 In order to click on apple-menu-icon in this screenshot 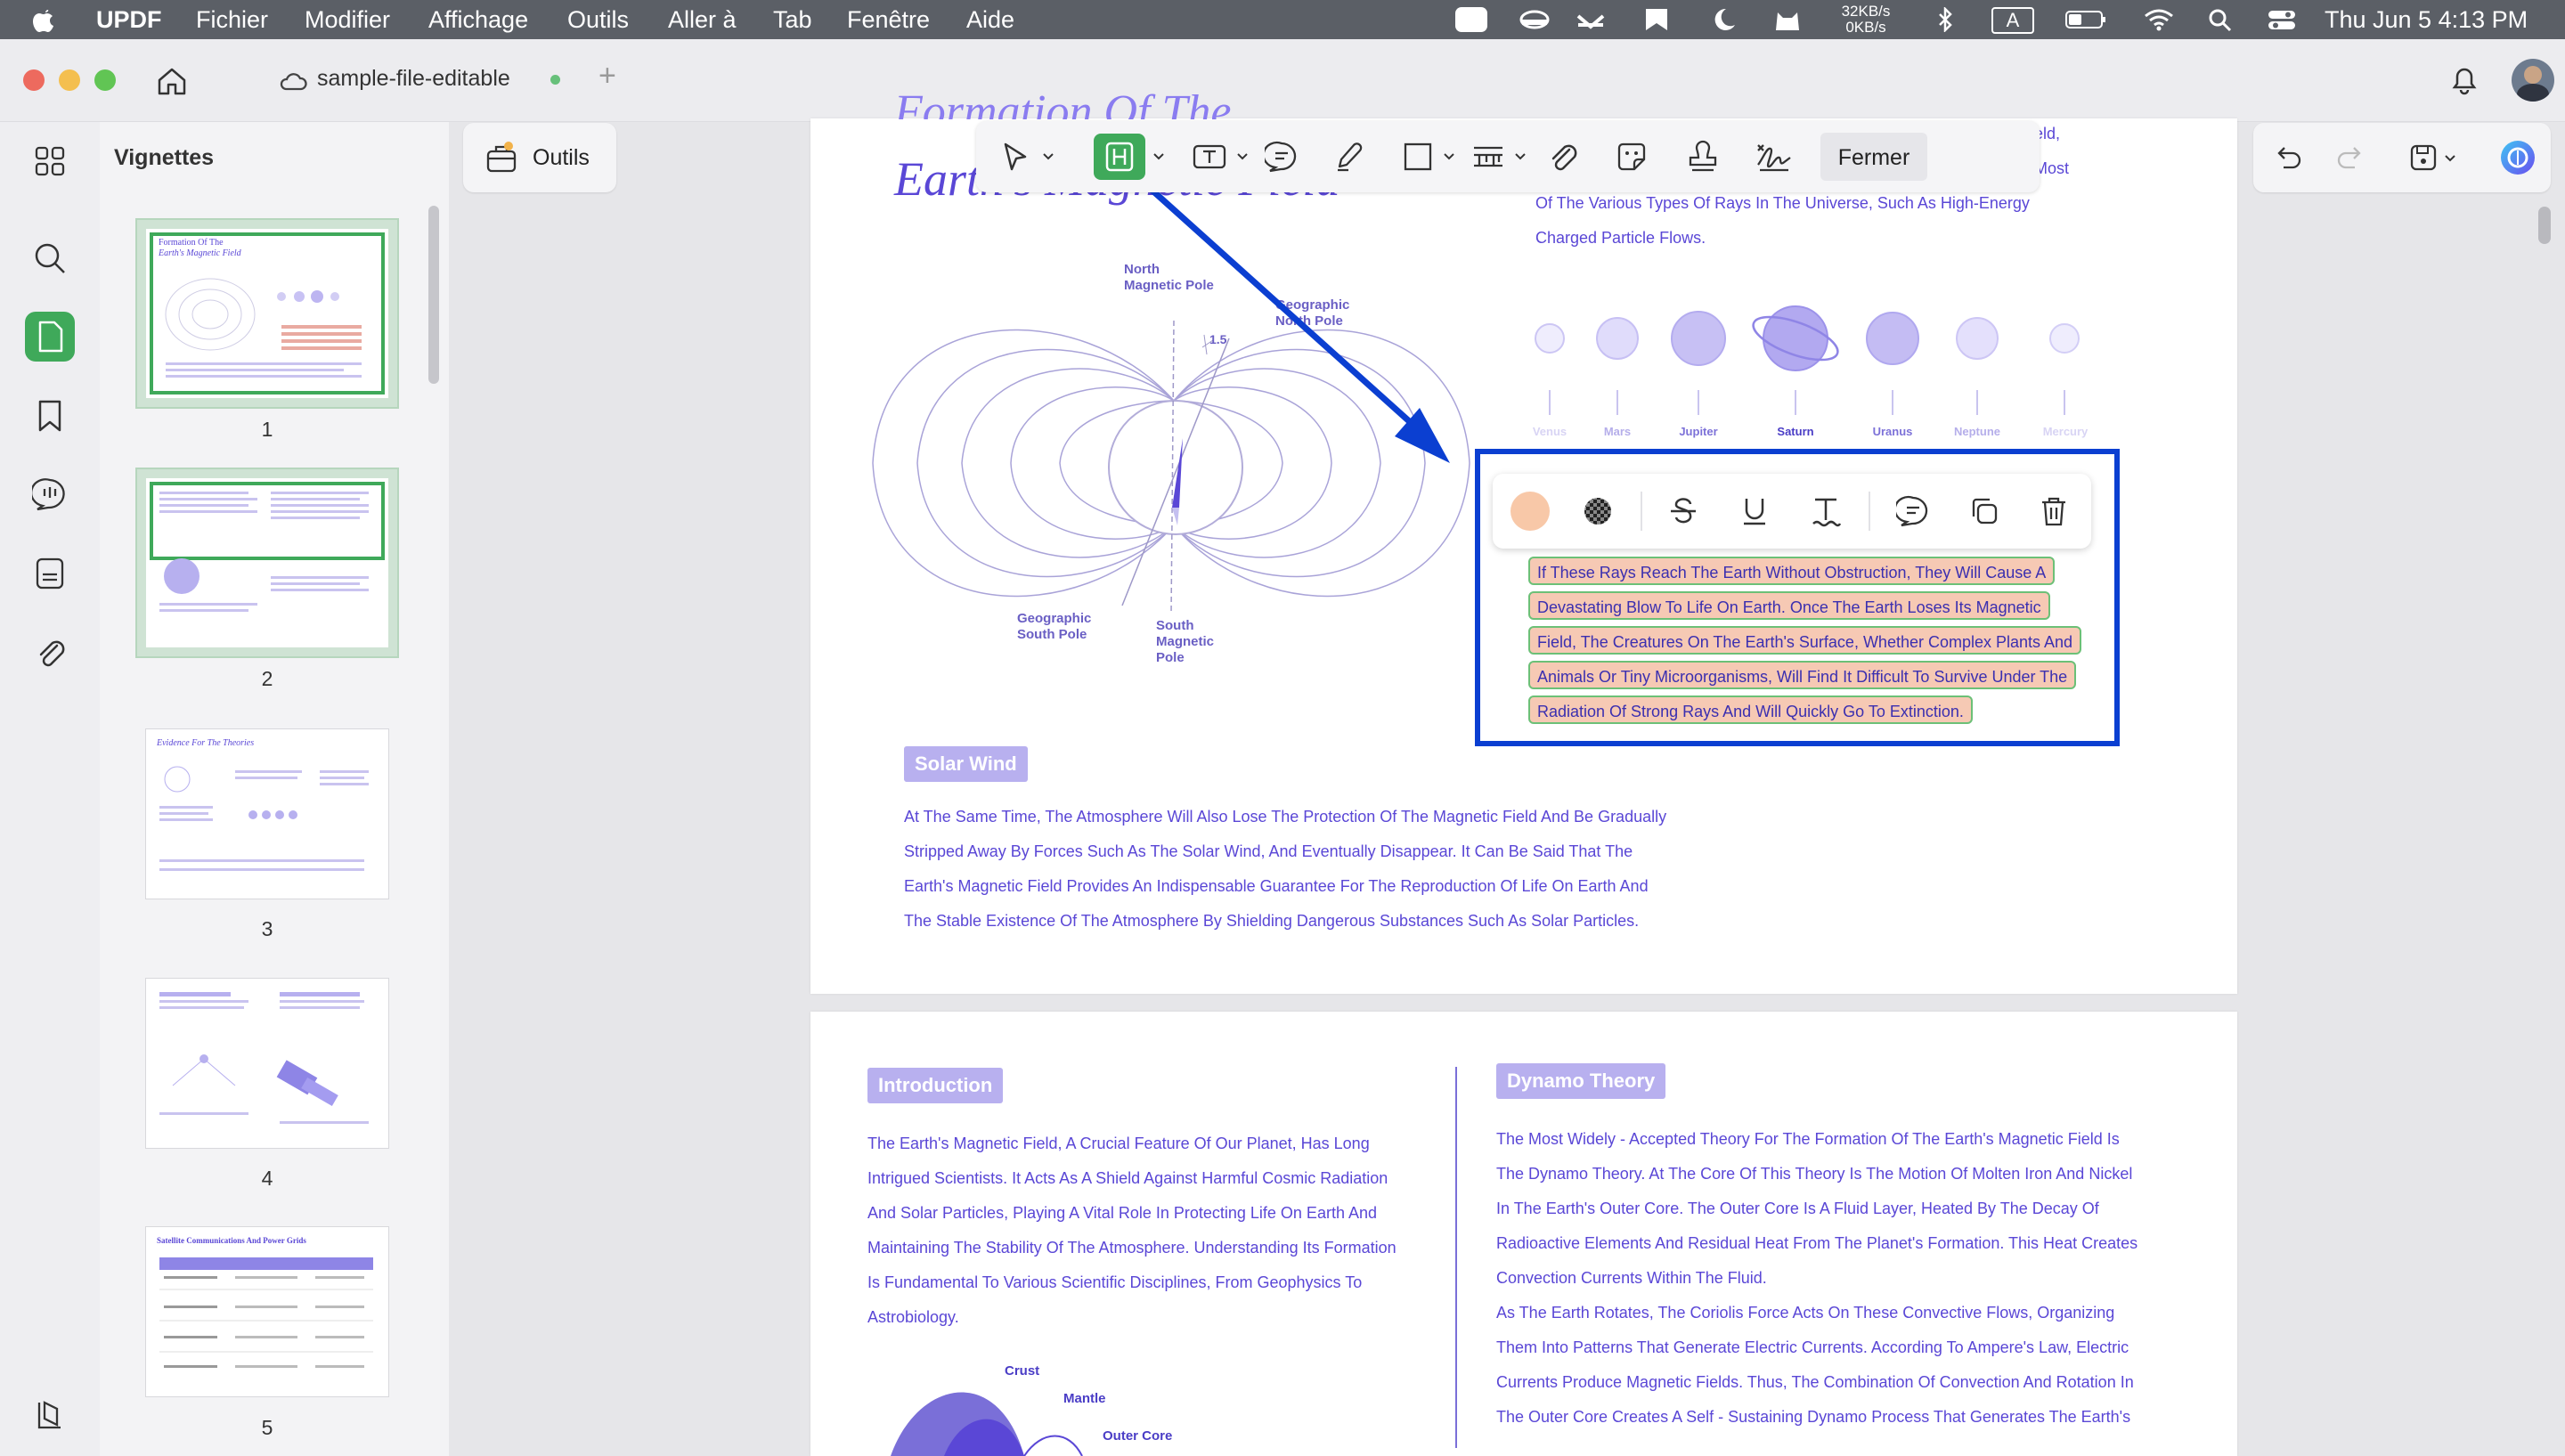, I will do `click(43, 19)`.